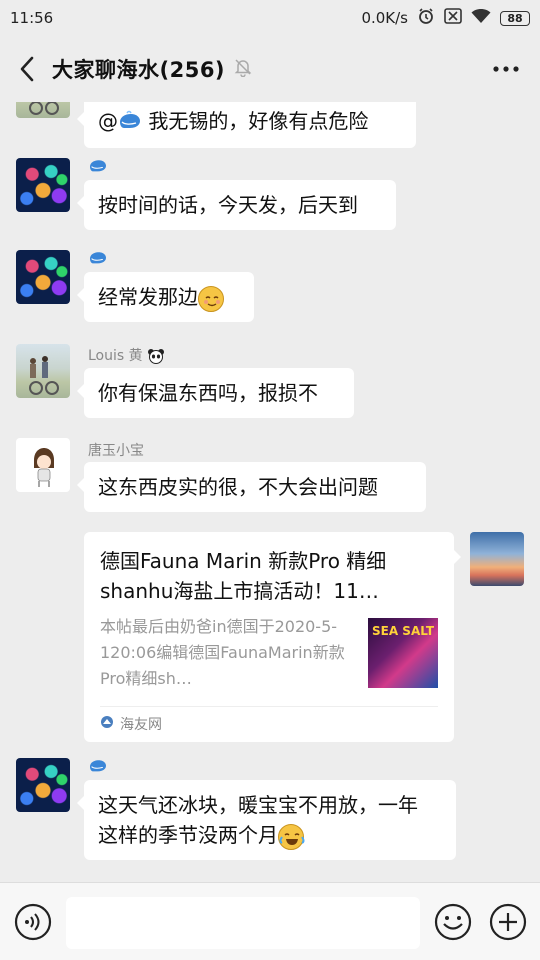 The image size is (540, 960). I want to click on message-bubble: 你有保温东西吗，报损不, so click(215, 393).